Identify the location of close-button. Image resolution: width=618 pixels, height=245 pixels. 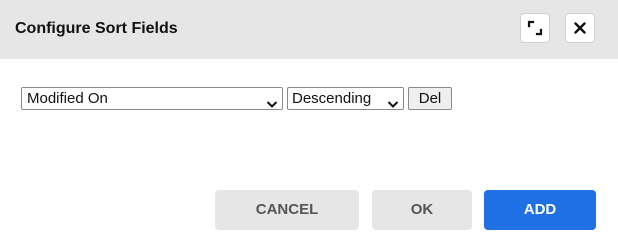
(580, 28).